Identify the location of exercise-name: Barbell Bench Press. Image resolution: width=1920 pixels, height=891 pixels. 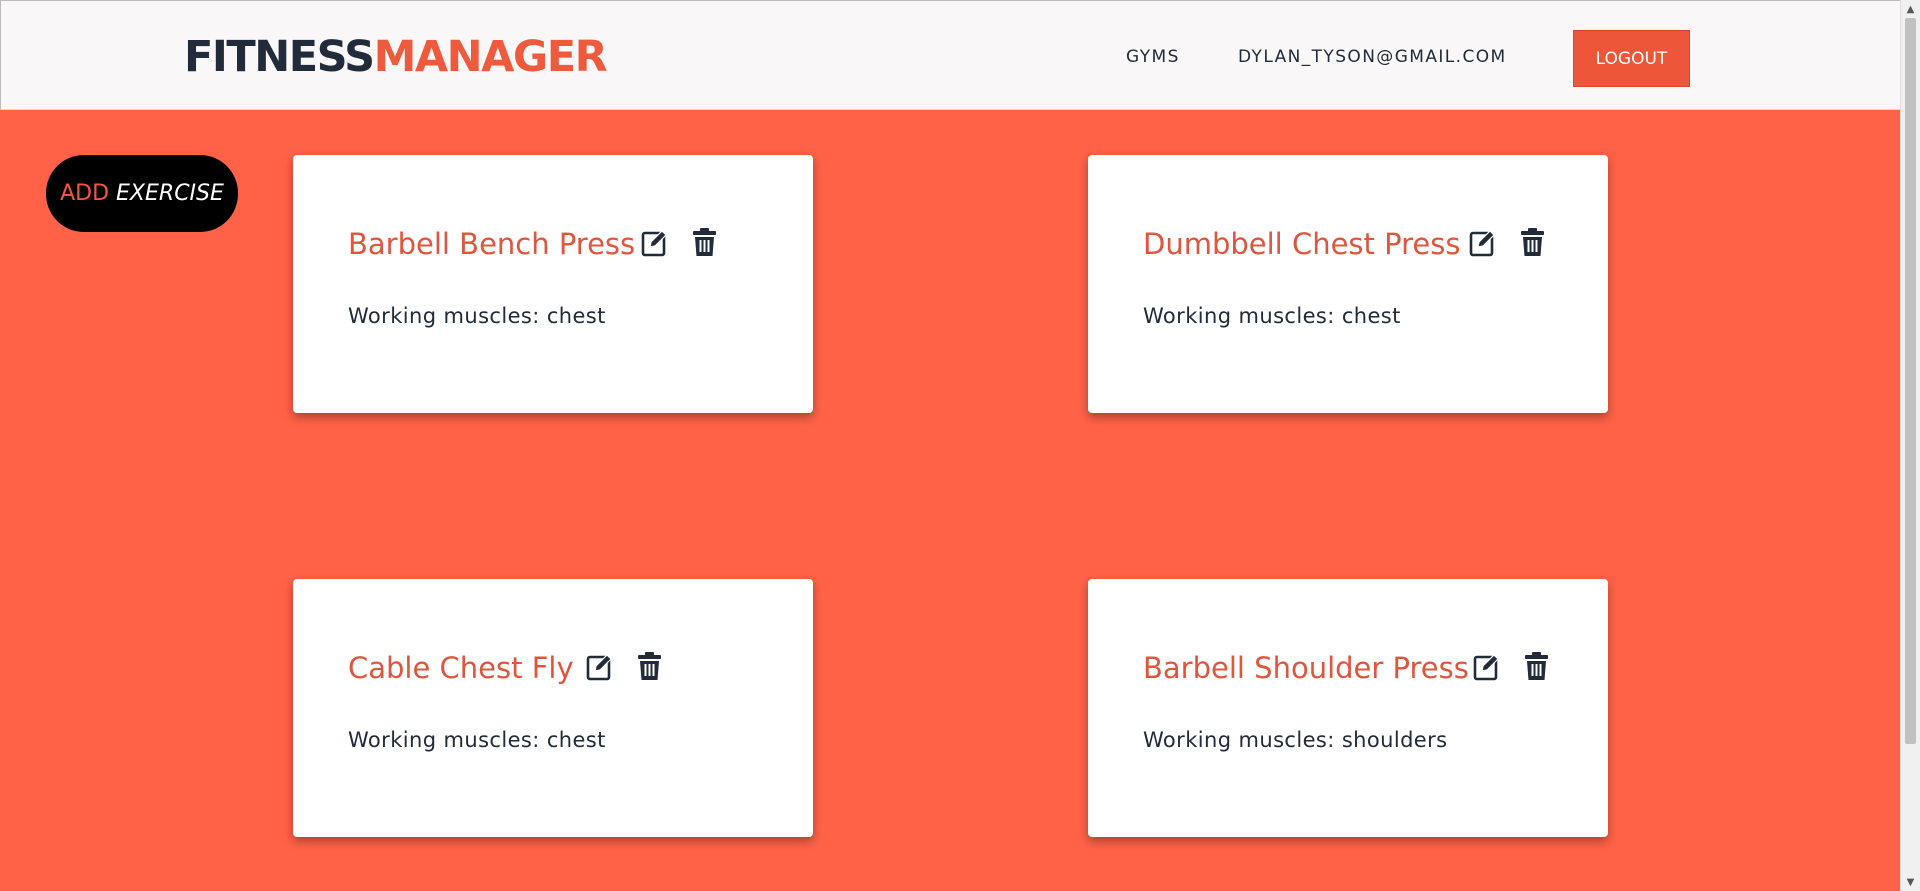
(492, 244).